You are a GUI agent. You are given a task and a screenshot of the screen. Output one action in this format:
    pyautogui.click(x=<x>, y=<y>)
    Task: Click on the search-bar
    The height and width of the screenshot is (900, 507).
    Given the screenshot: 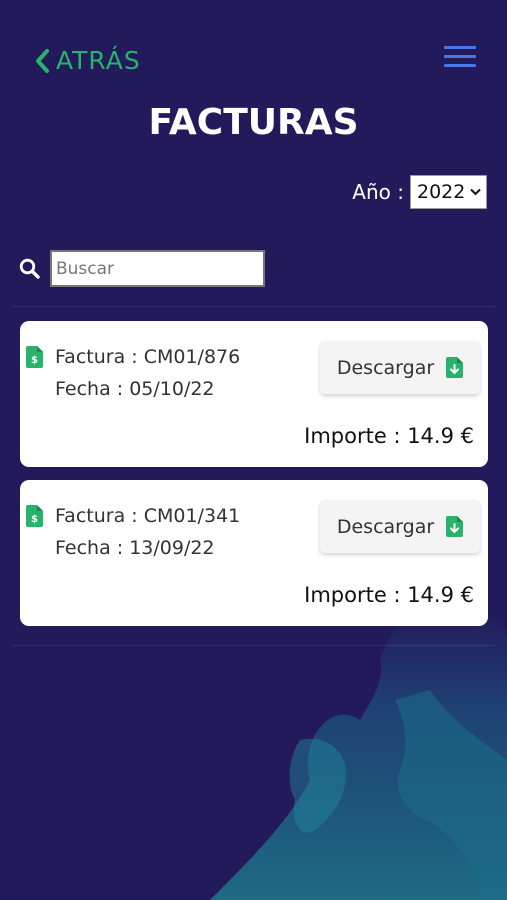 What is the action you would take?
    pyautogui.click(x=142, y=268)
    